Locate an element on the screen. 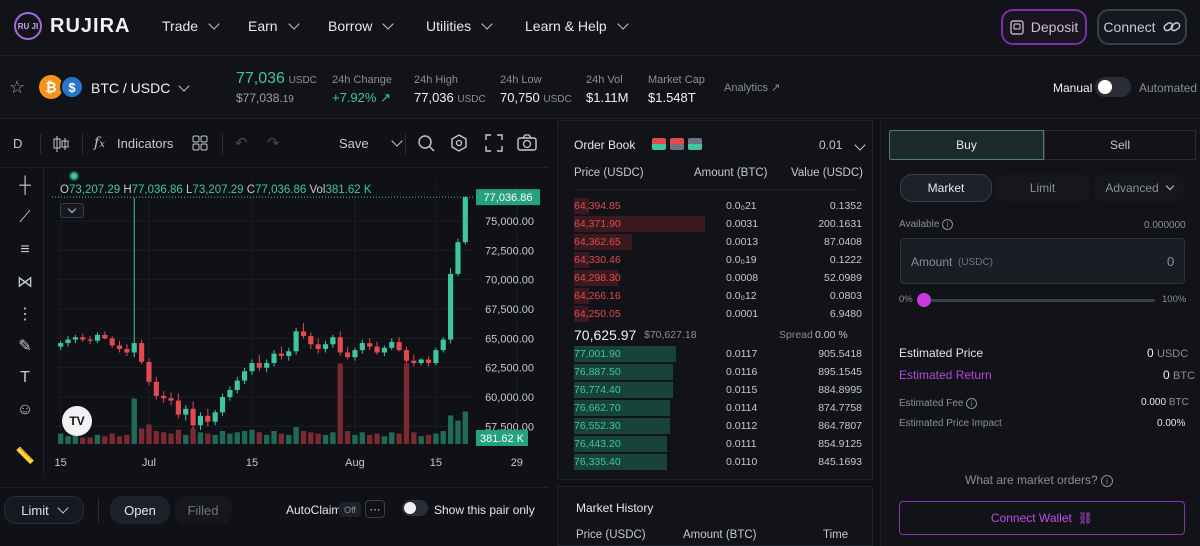 This screenshot has width=1200, height=546. buy-tab: Buy is located at coordinates (966, 145).